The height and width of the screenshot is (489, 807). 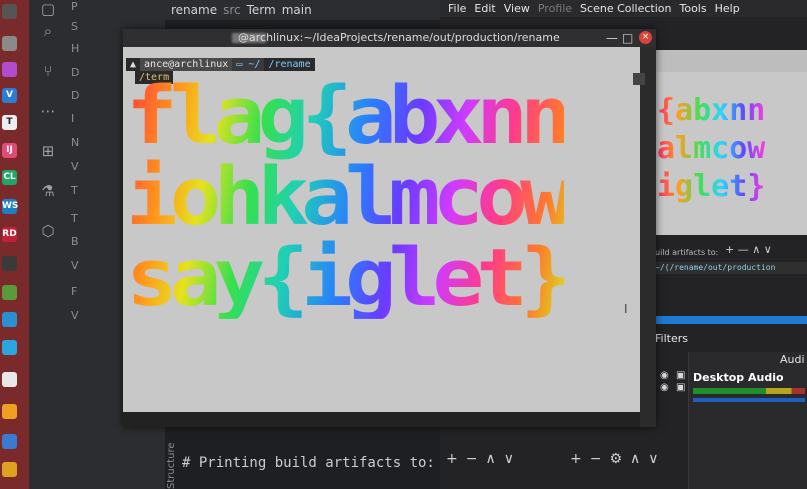 What do you see at coordinates (9, 177) in the screenshot?
I see `clion-icon: CL` at bounding box center [9, 177].